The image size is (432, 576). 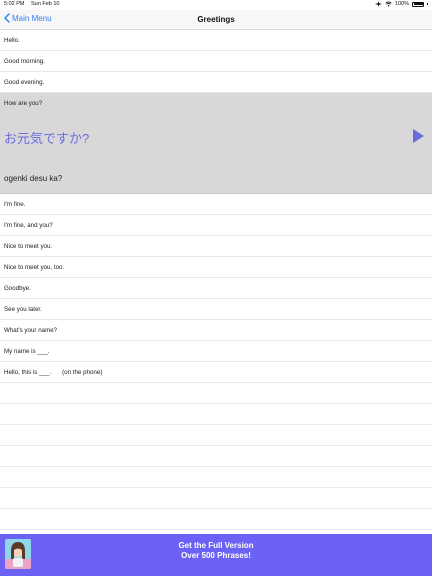 I want to click on phrase-label: Good morning., so click(x=24, y=61).